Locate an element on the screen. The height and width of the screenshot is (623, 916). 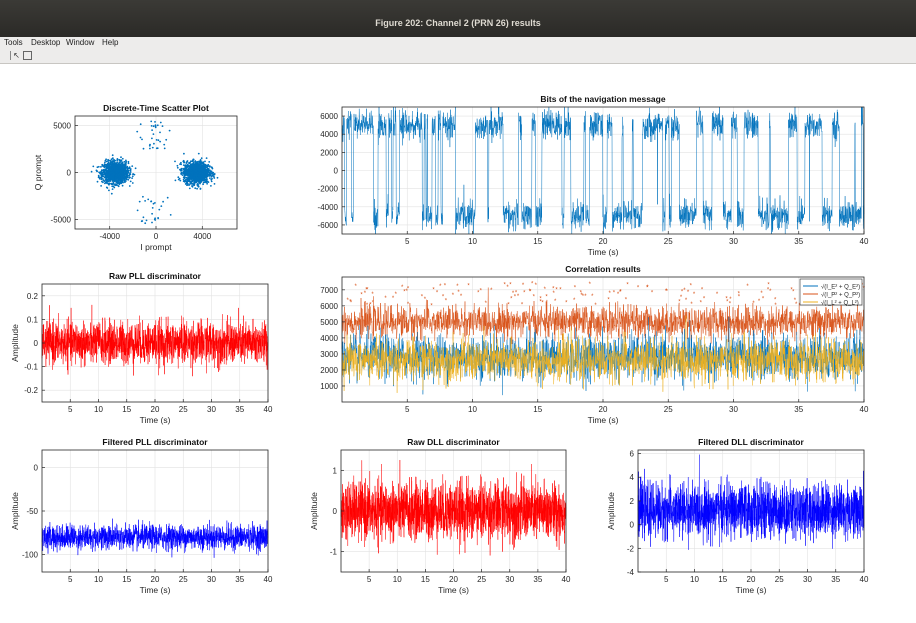
raw_pll-ytick-label: 0 is located at coordinates (36, 343).